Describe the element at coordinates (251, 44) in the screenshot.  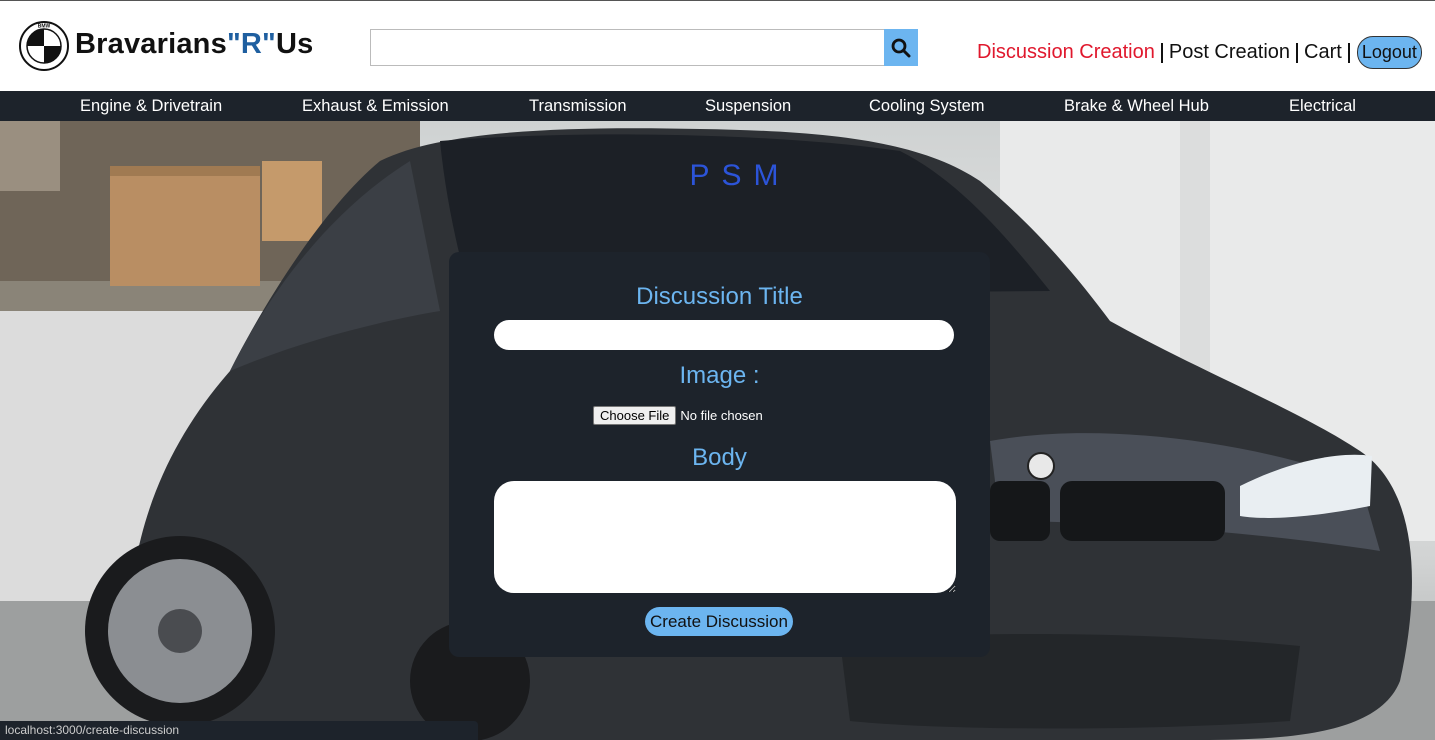
I see `brand-accent: "R"` at that location.